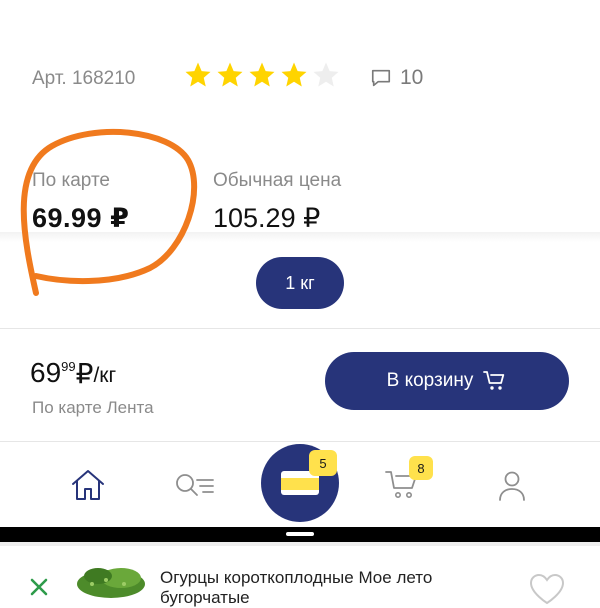 This screenshot has height=608, width=600. What do you see at coordinates (430, 380) in the screenshot?
I see `add-to-cart-label: В корзину` at bounding box center [430, 380].